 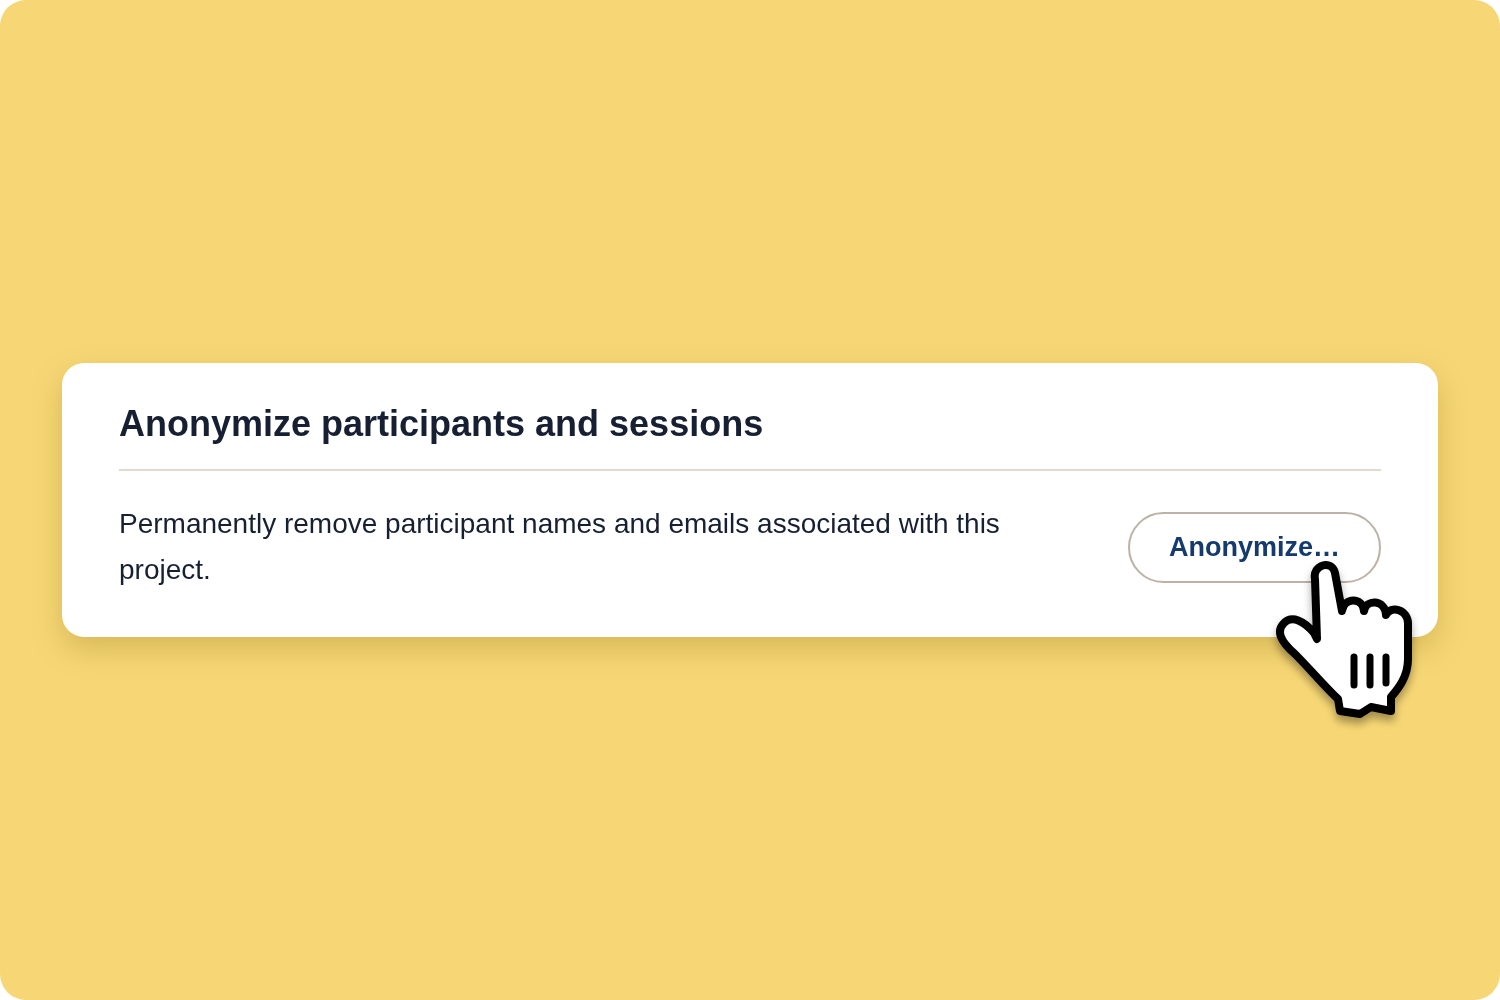 What do you see at coordinates (442, 423) in the screenshot?
I see `card-title: Anonymize participants and sessions` at bounding box center [442, 423].